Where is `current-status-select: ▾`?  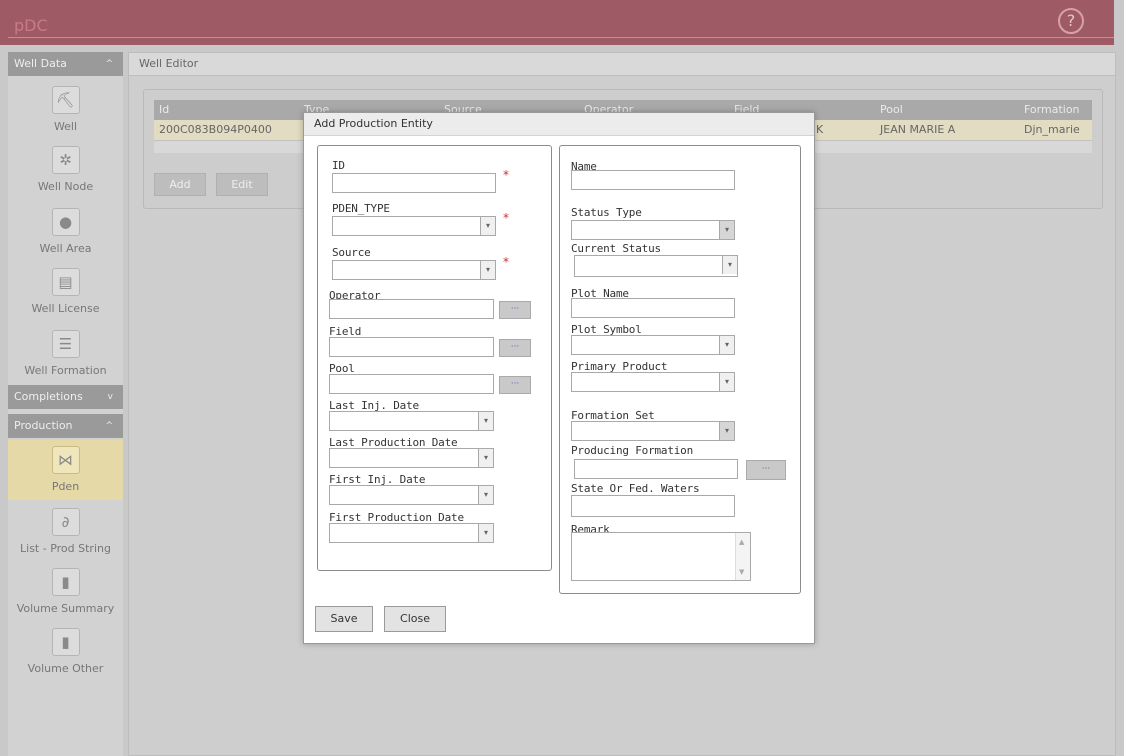 current-status-select: ▾ is located at coordinates (656, 266).